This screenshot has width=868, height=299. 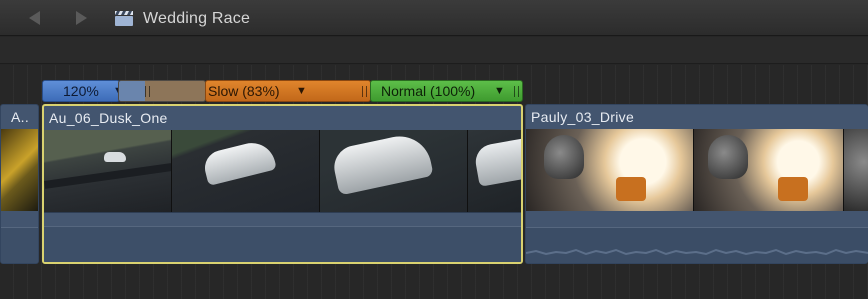 I want to click on retime-normal-segment: Normal (100%) ▼, so click(x=446, y=91).